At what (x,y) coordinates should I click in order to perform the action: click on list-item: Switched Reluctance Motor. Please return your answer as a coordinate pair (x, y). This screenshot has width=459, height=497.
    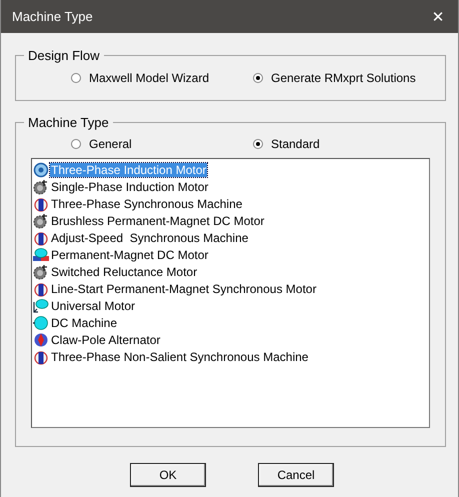
    Looking at the image, I should click on (124, 271).